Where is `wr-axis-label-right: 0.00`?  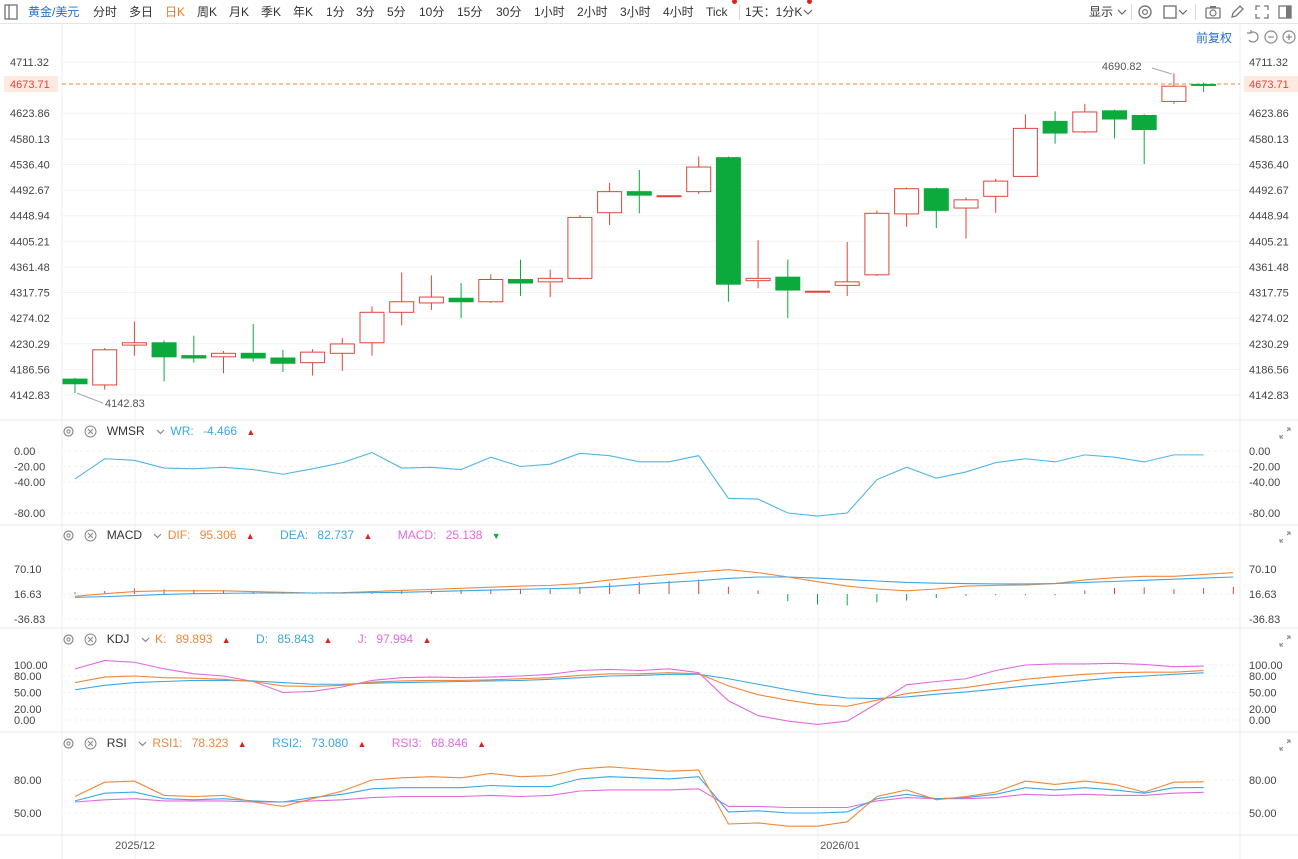
wr-axis-label-right: 0.00 is located at coordinates (1259, 452).